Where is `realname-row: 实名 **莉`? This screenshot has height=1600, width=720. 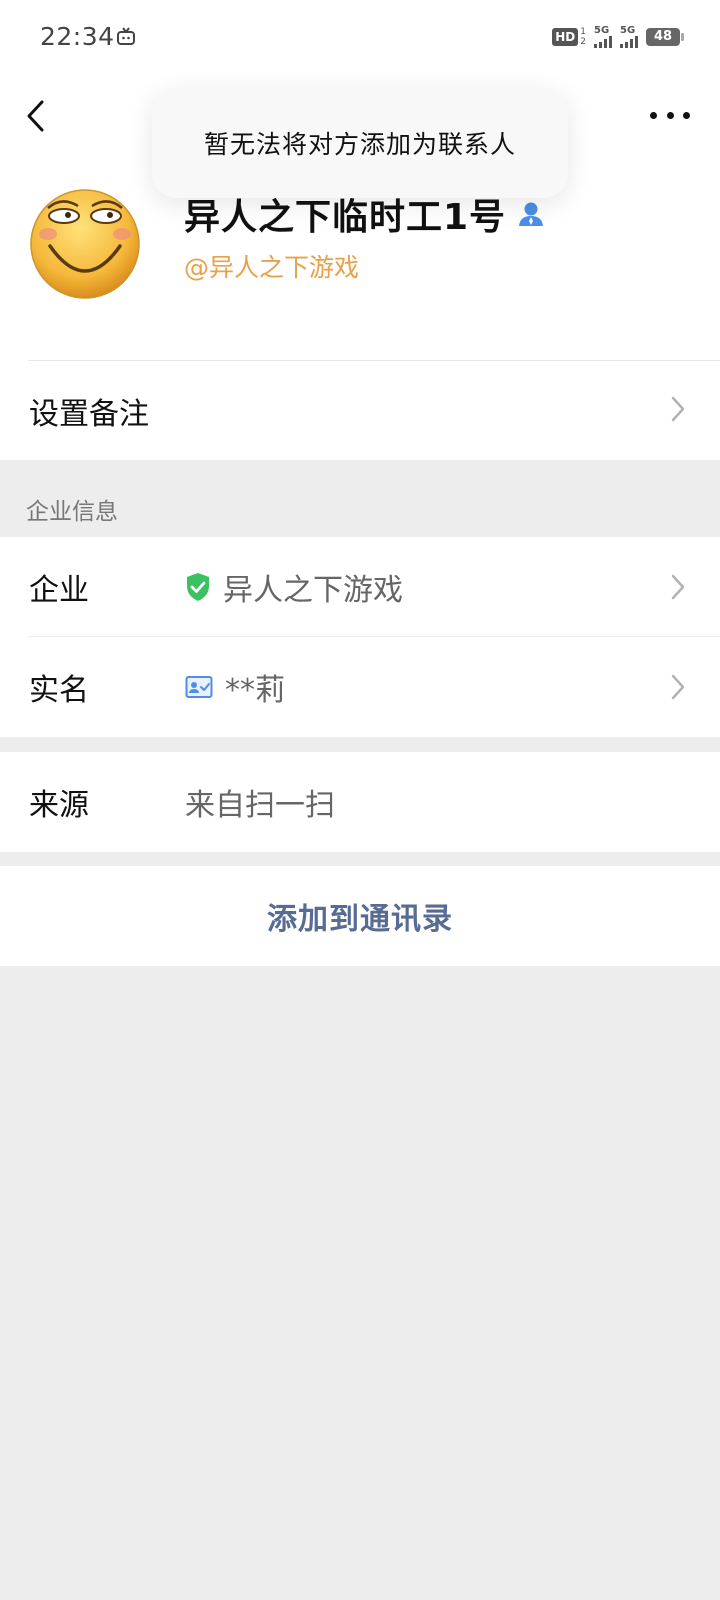
realname-row: 实名 **莉 is located at coordinates (360, 687).